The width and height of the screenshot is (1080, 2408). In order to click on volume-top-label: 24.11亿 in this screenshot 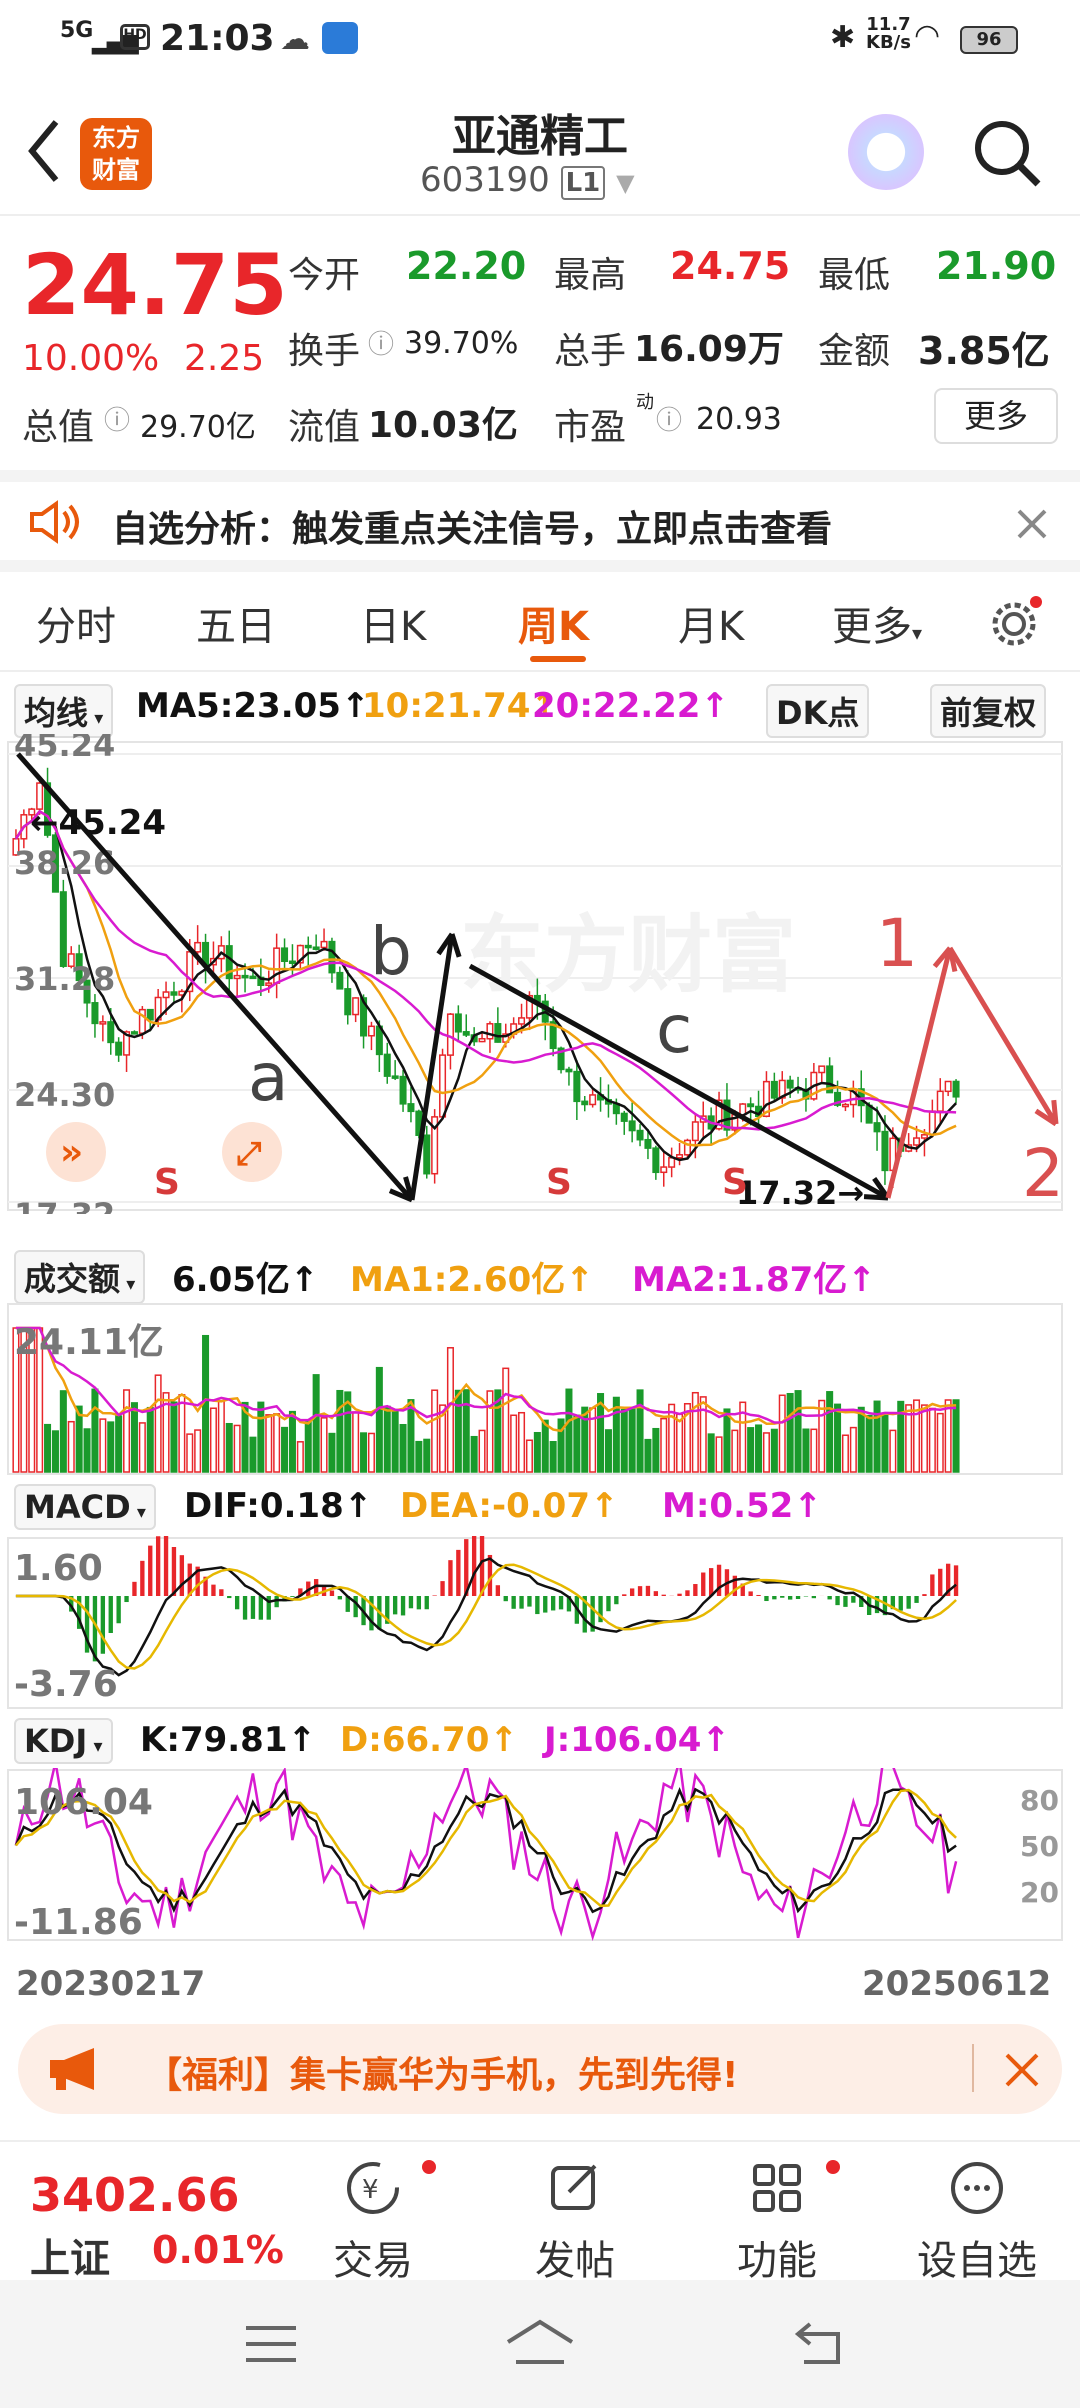, I will do `click(89, 1342)`.